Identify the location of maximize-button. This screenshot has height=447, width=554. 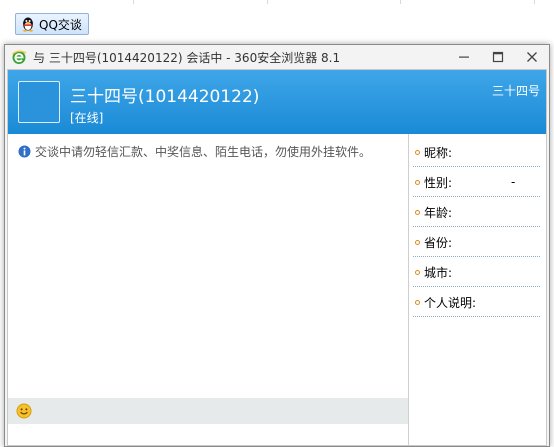
(498, 57).